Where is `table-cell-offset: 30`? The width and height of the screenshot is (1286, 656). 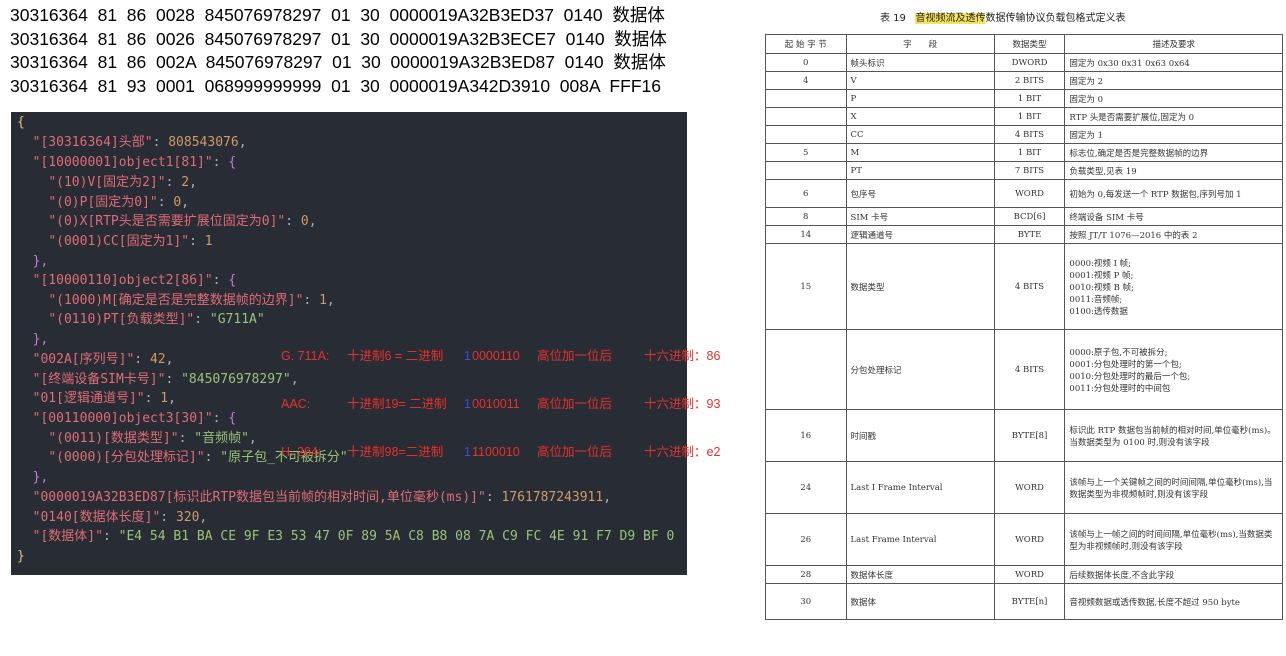 table-cell-offset: 30 is located at coordinates (806, 601).